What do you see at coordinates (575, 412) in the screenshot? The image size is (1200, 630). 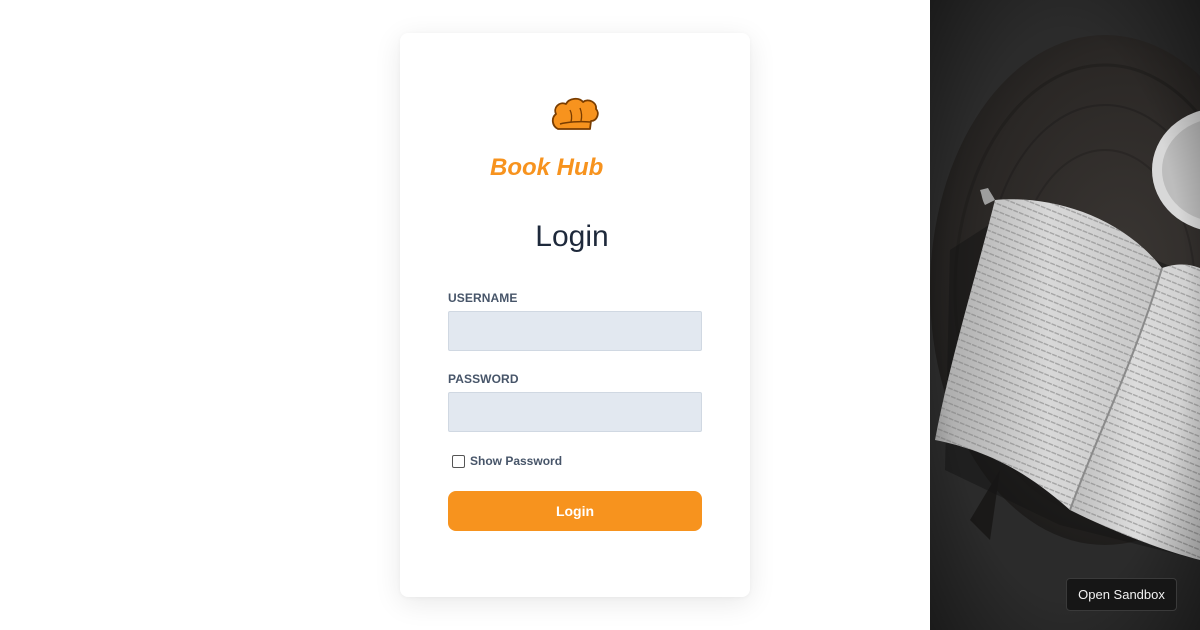 I see `password-input` at bounding box center [575, 412].